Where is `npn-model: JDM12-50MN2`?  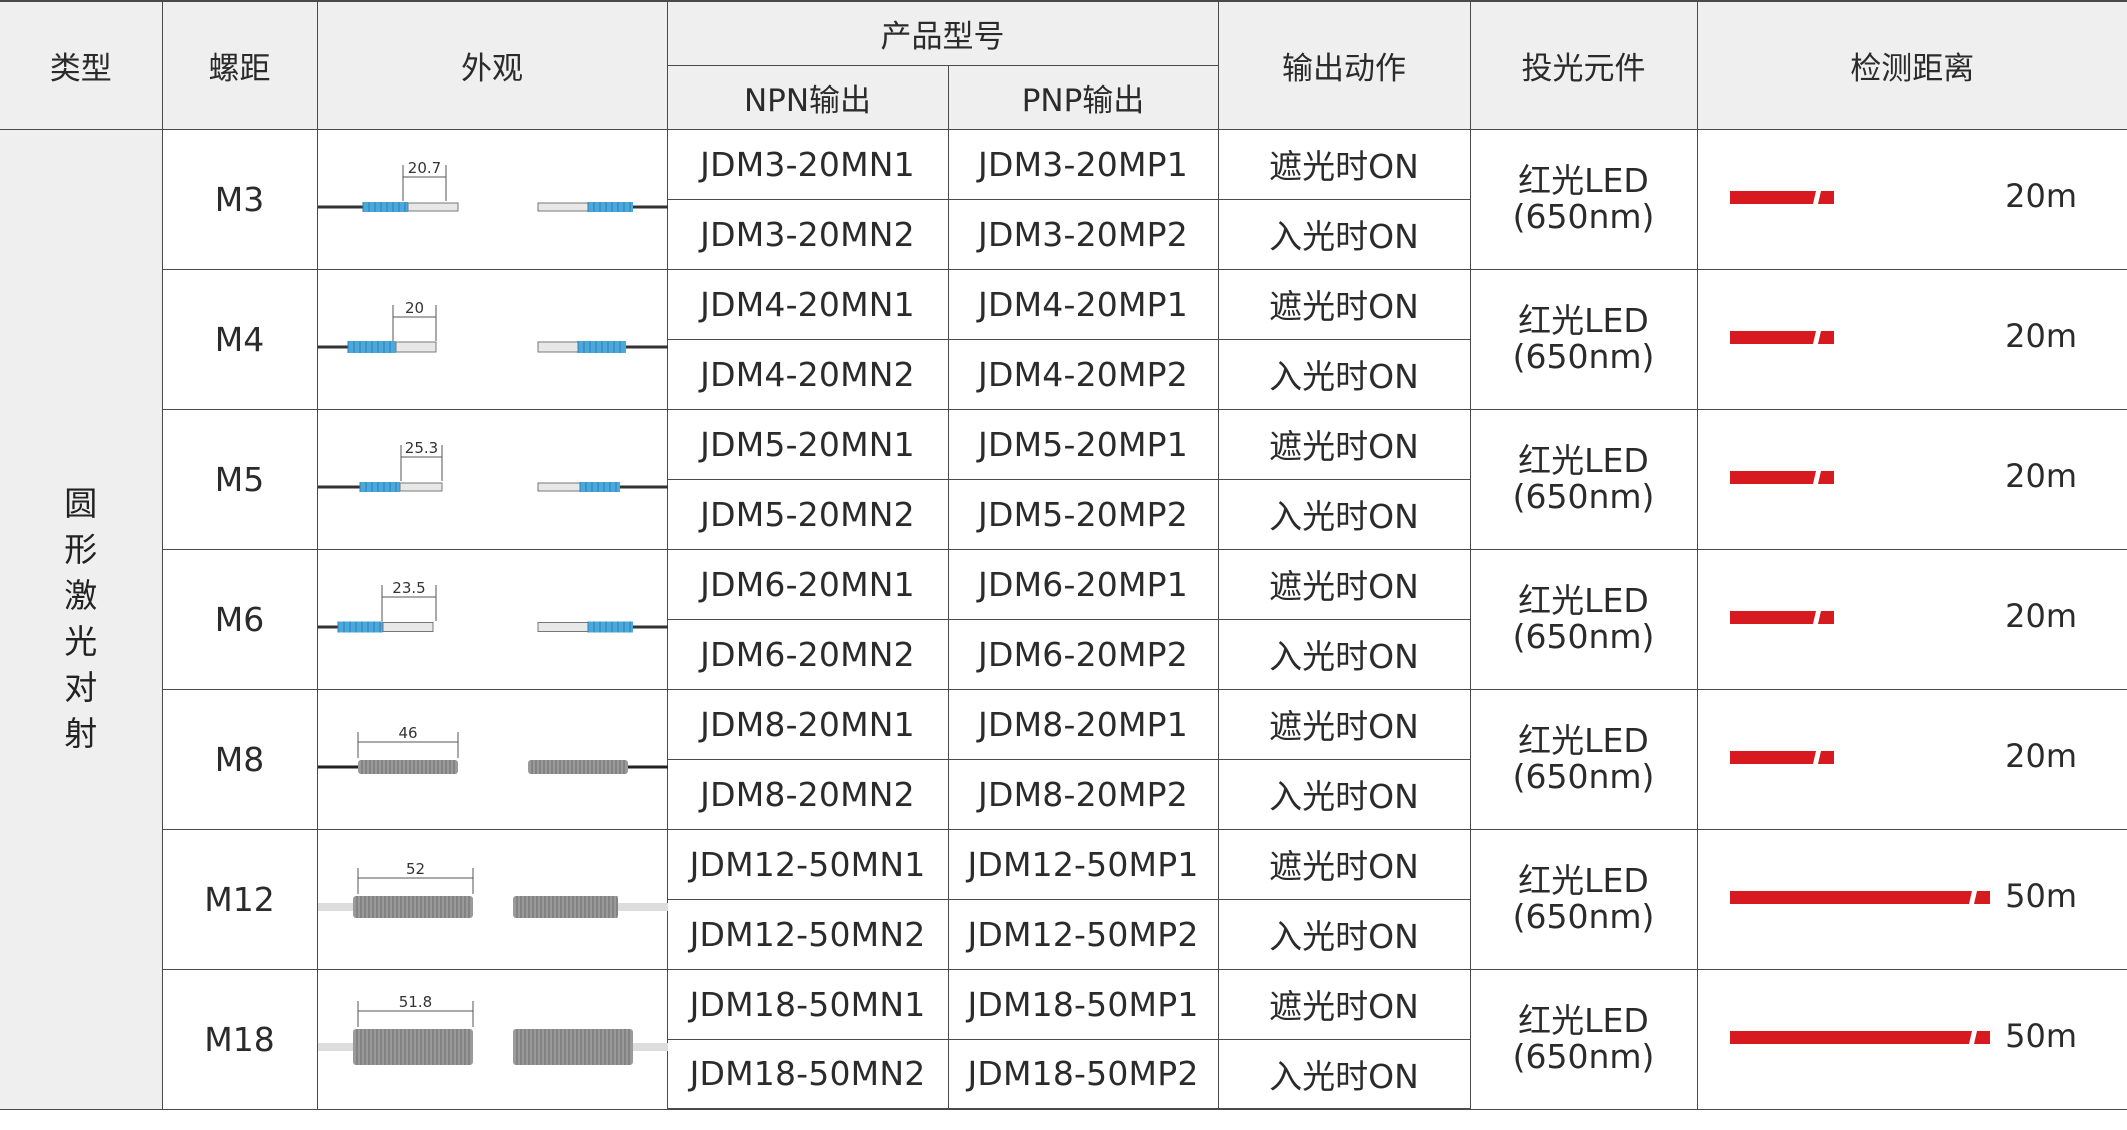
npn-model: JDM12-50MN2 is located at coordinates (807, 934).